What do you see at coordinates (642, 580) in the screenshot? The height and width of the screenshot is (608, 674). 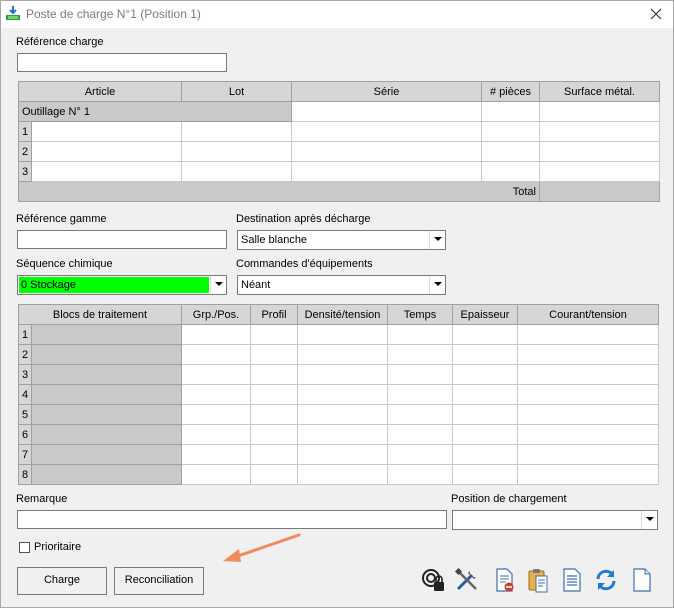 I see `blank-document-icon` at bounding box center [642, 580].